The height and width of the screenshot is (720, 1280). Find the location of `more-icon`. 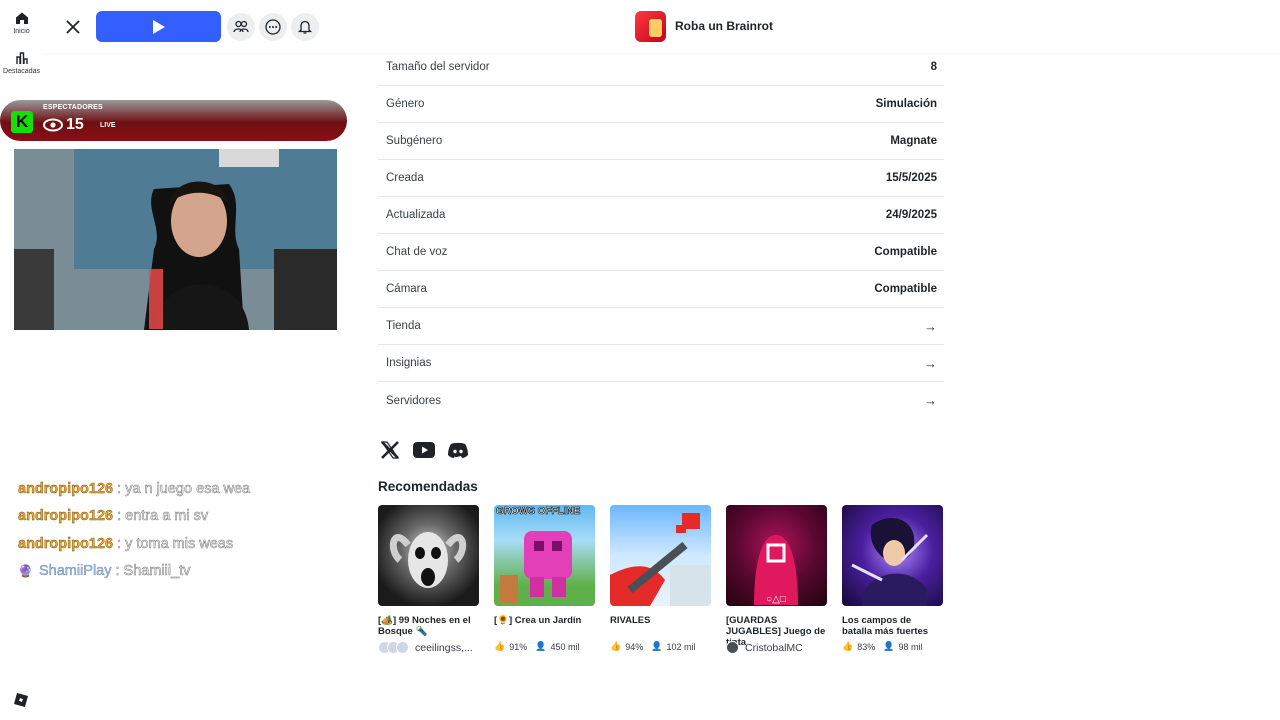

more-icon is located at coordinates (273, 27).